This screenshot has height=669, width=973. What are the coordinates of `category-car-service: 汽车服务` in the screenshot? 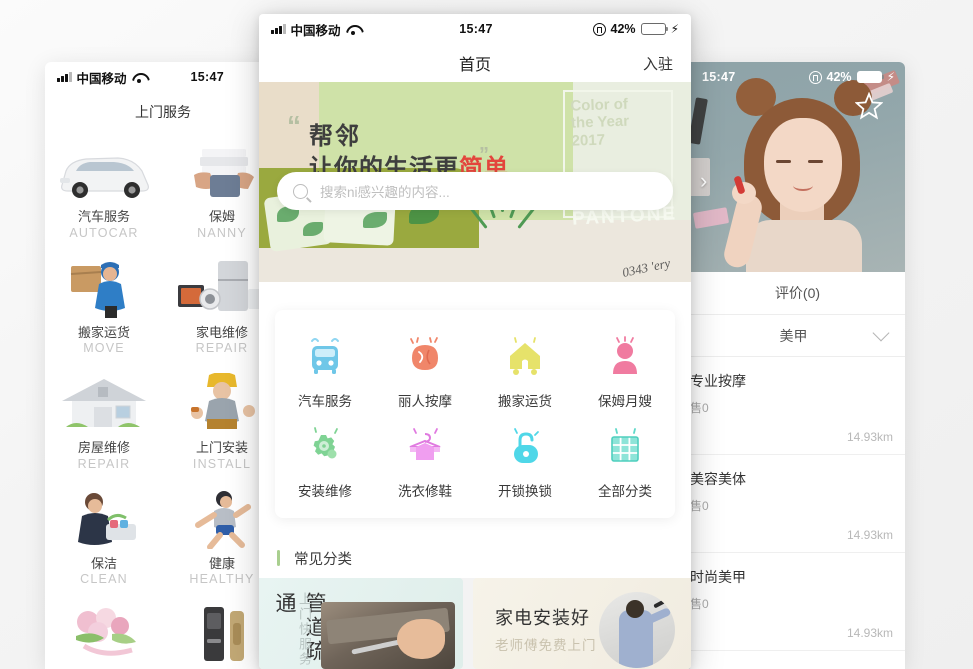 It's located at (325, 371).